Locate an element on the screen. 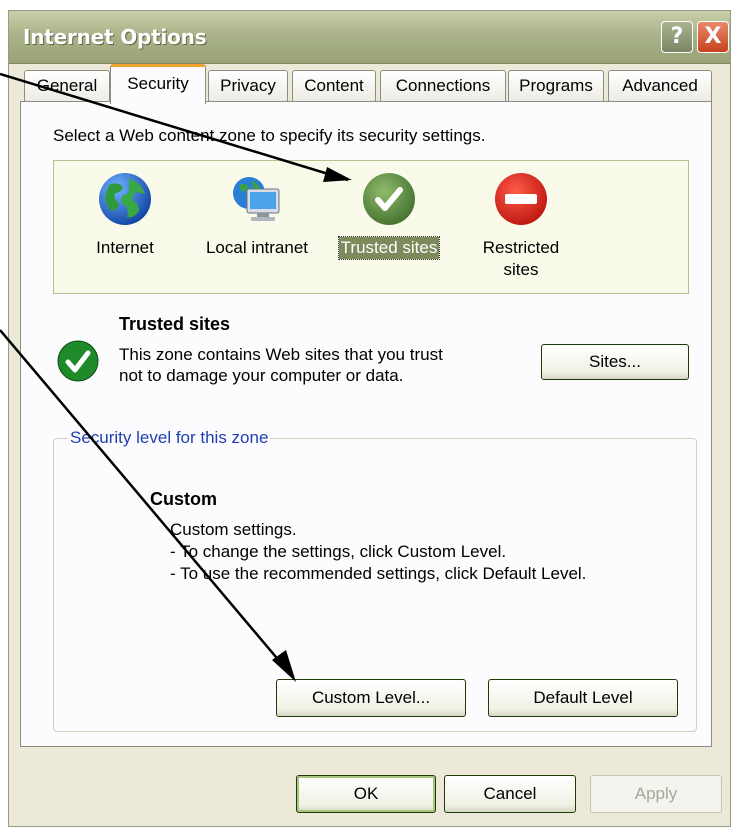  trusted-sites-check-icon is located at coordinates (78, 361).